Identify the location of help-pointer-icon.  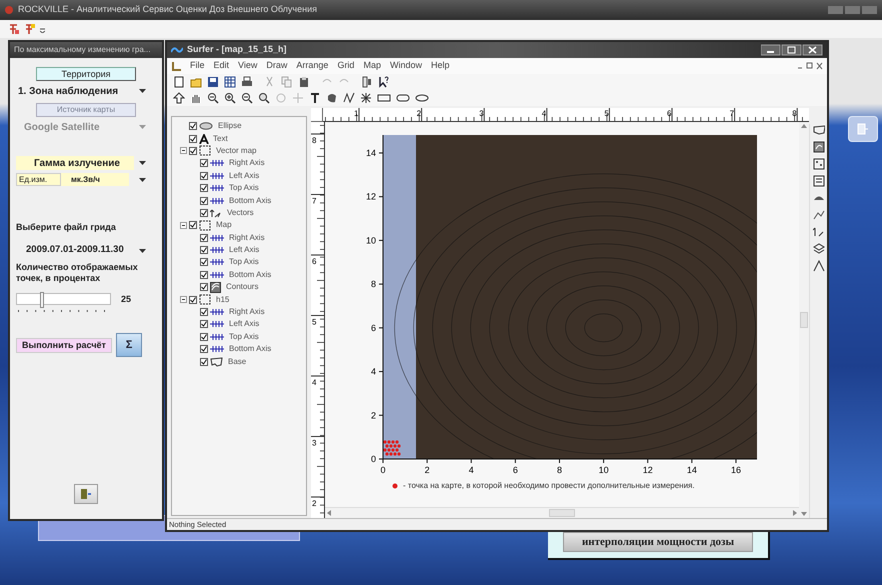
(384, 82).